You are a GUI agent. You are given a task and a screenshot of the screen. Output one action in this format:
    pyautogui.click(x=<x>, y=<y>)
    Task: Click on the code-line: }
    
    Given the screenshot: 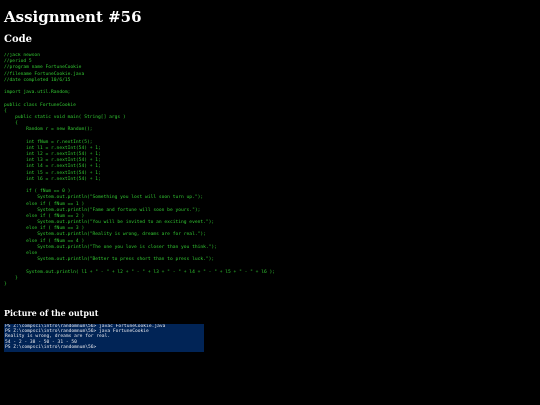 What is the action you would take?
    pyautogui.click(x=5, y=284)
    